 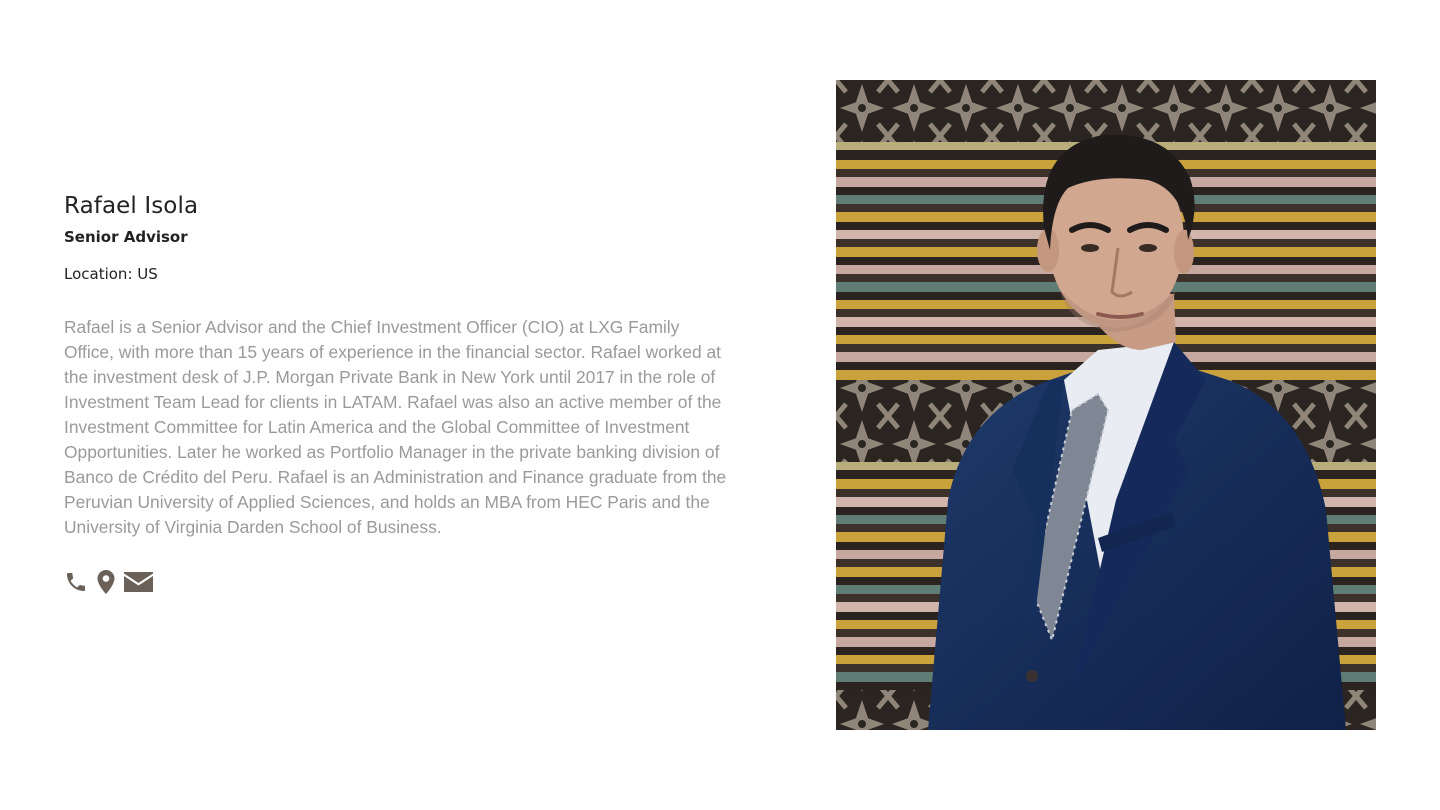 I want to click on profile-name: Rafael Isola, so click(x=131, y=206).